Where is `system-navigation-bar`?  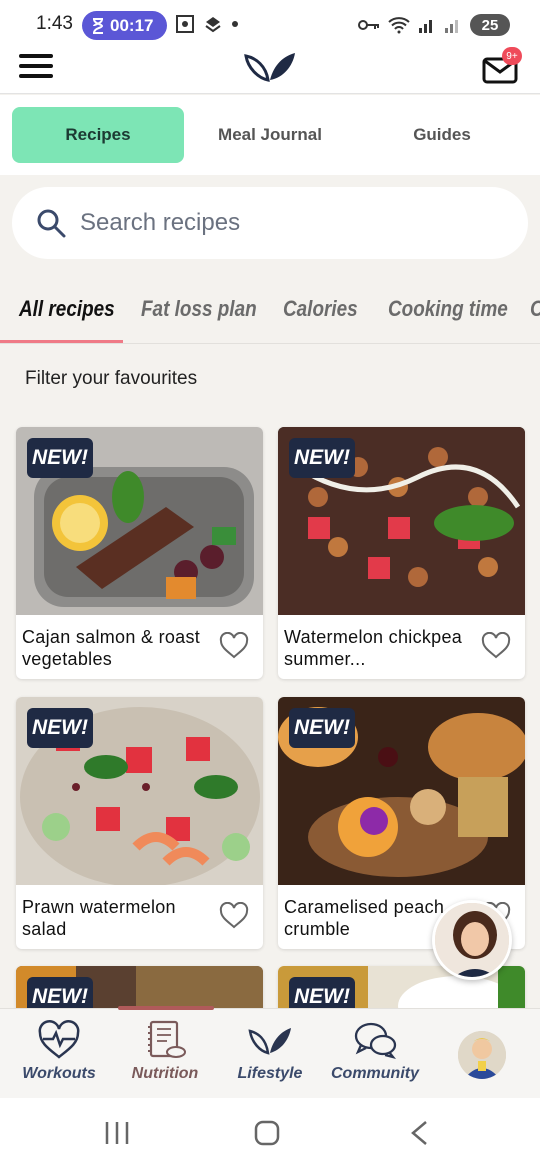 system-navigation-bar is located at coordinates (270, 1134).